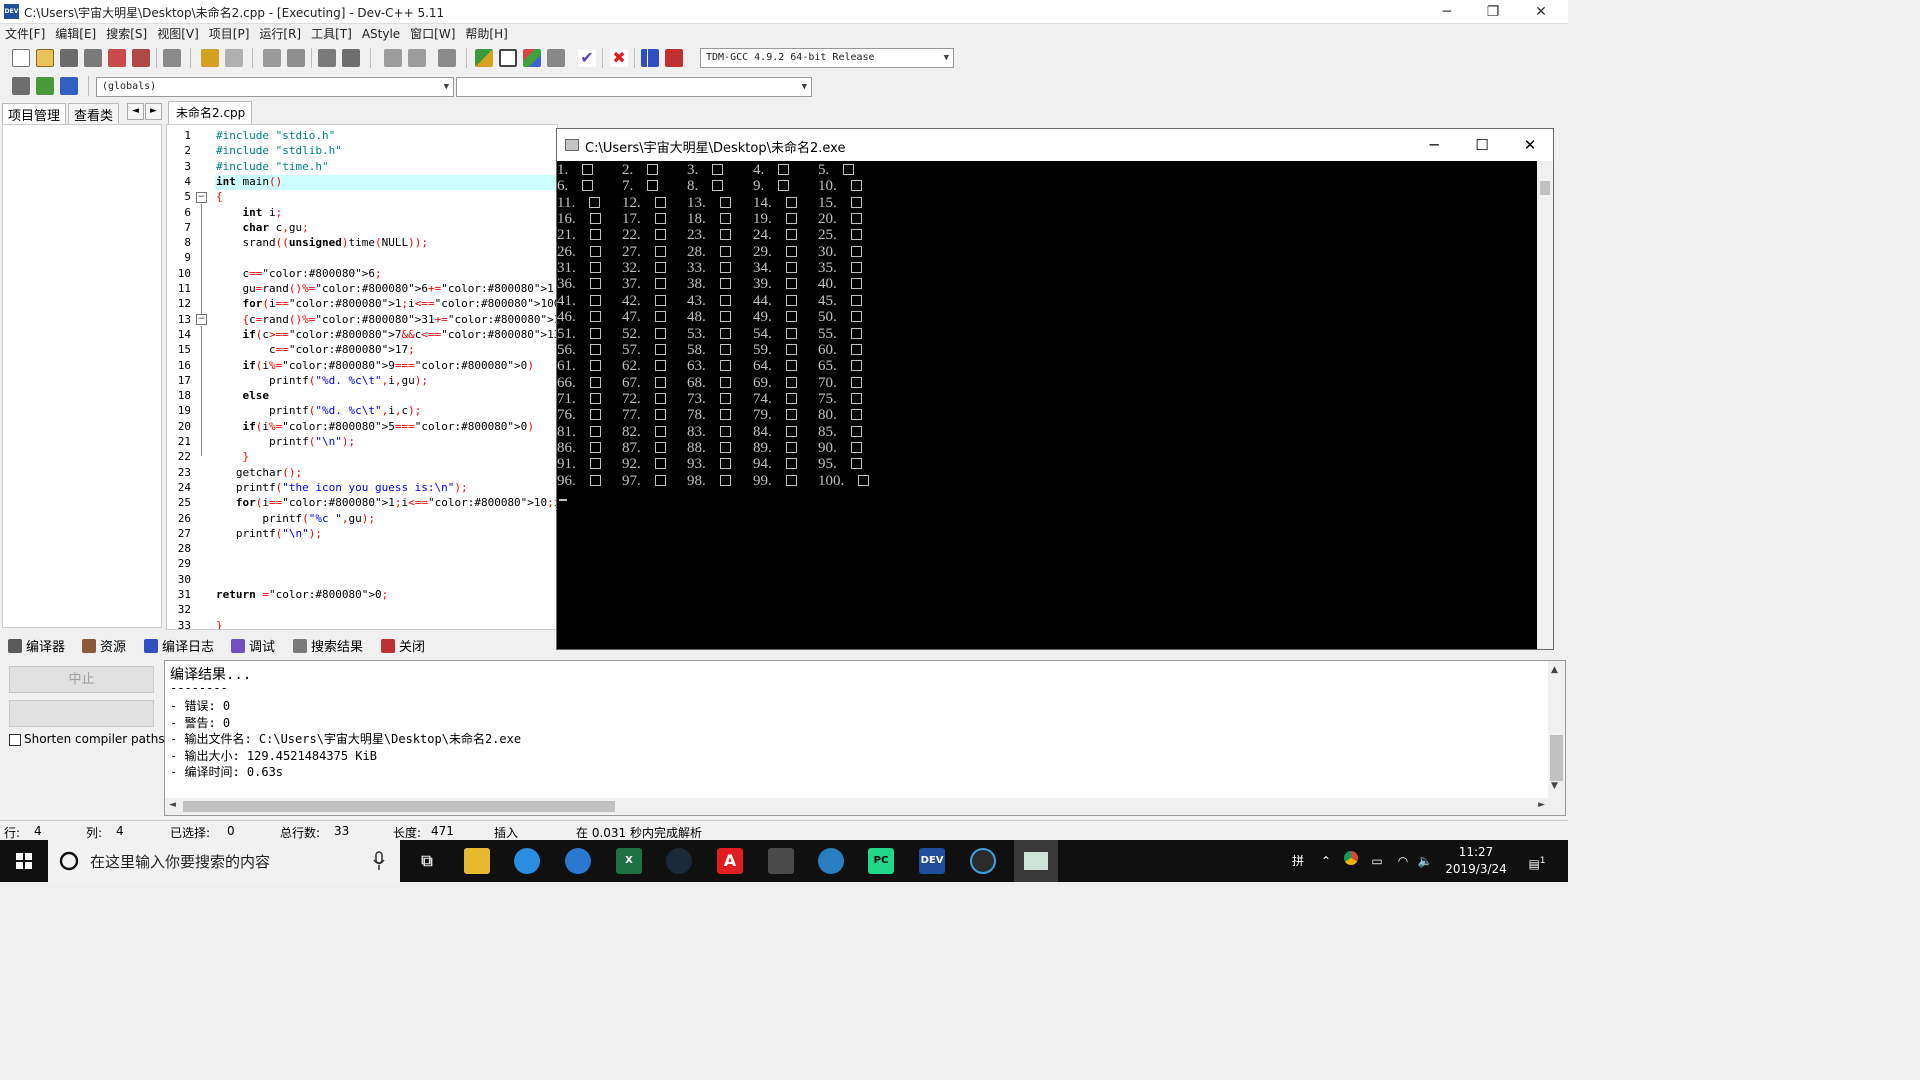 This screenshot has height=1080, width=1920. Describe the element at coordinates (1403, 861) in the screenshot. I see `wifi-icon: ◠` at that location.